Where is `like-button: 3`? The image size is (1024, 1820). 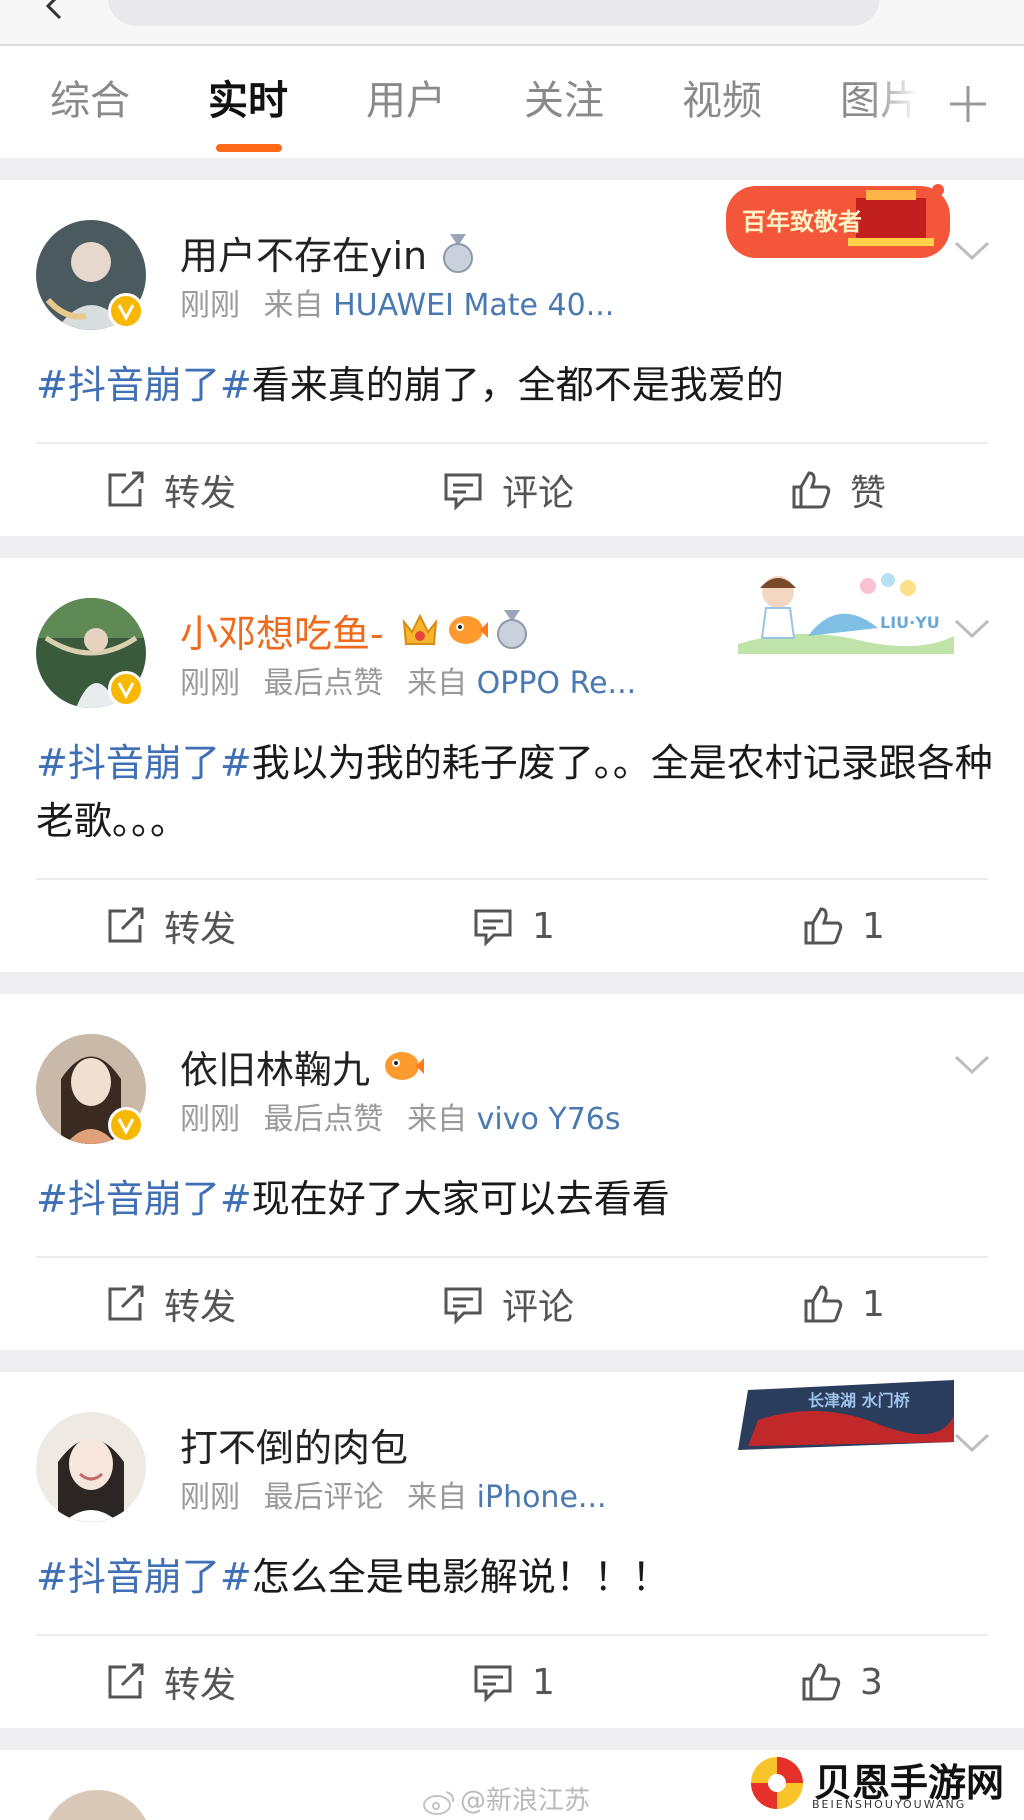
like-button: 3 is located at coordinates (841, 1682).